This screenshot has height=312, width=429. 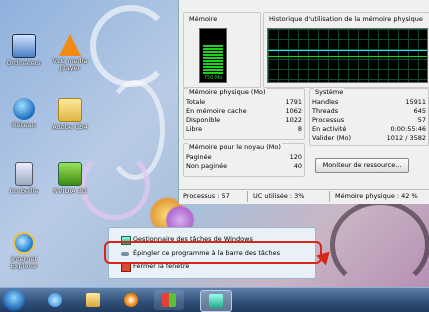 I want to click on desktop-icon-adobe: Adobe CS4, so click(x=70, y=114).